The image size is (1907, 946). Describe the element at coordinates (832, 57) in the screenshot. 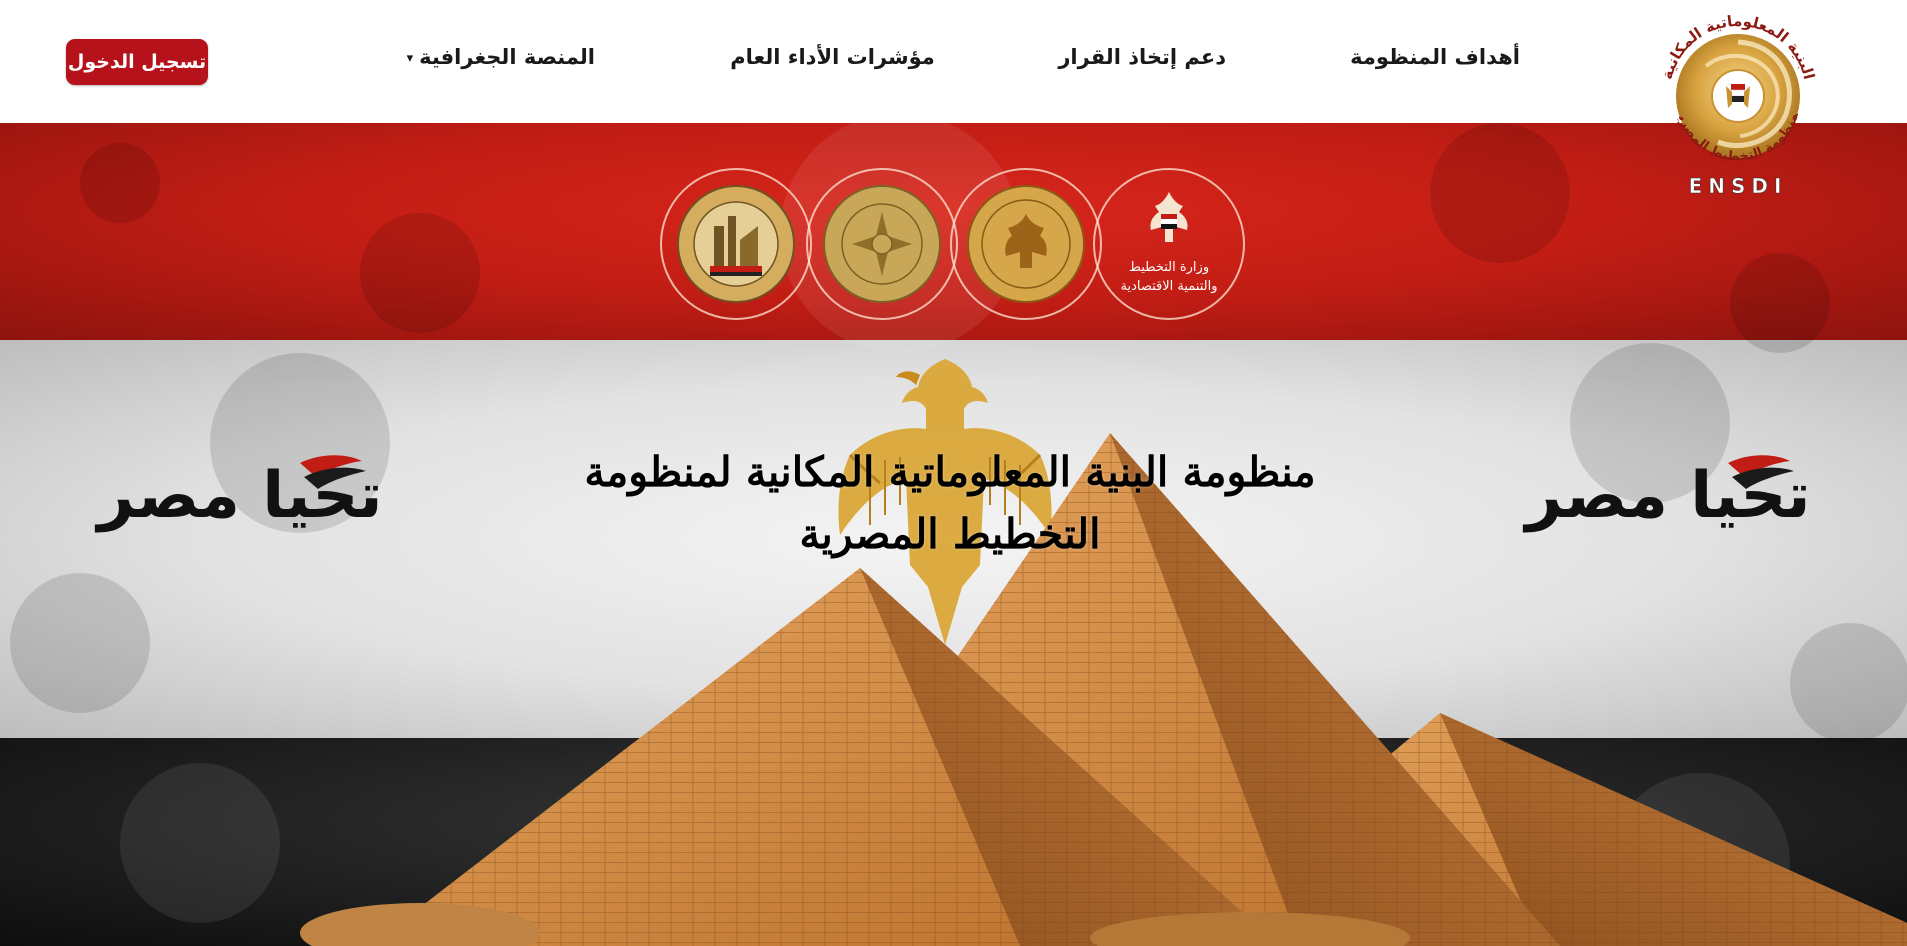

I see `nav-performance-indicators: مؤشرات الأداء العام` at that location.